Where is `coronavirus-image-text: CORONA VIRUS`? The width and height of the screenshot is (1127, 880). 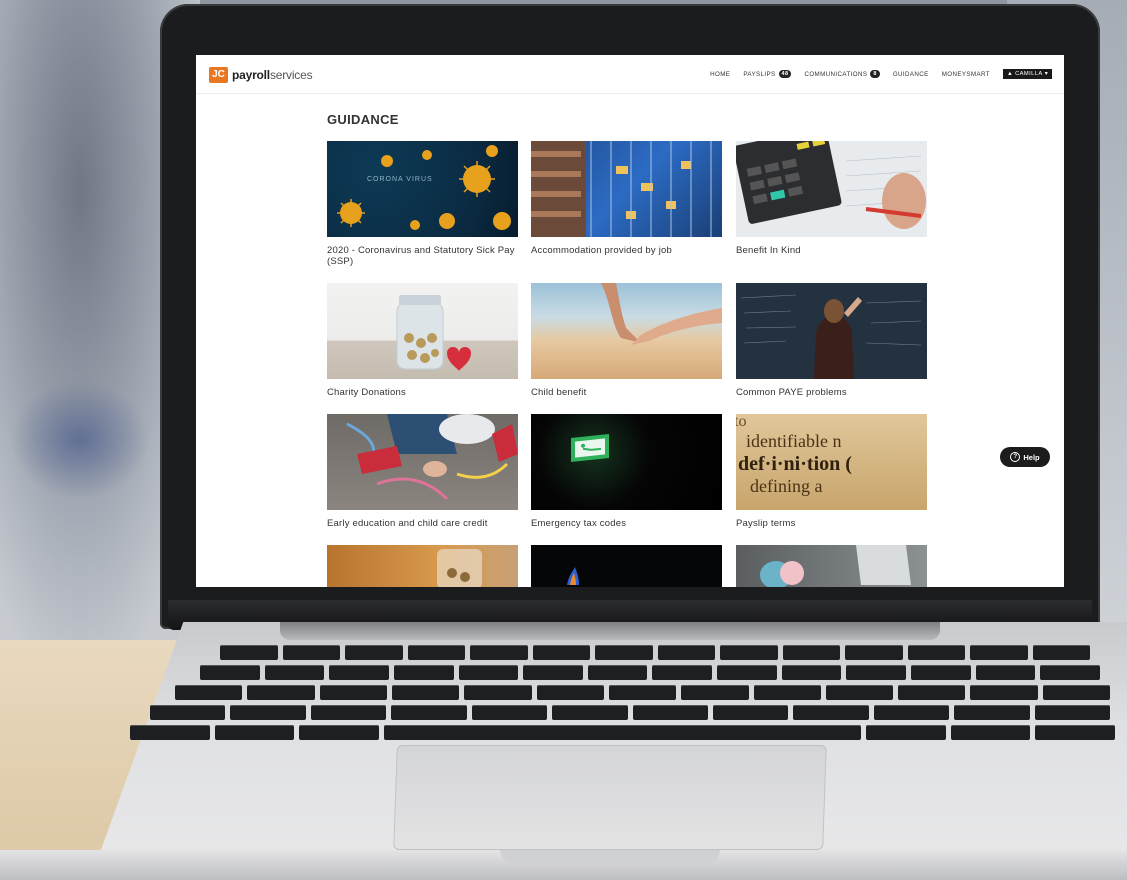
coronavirus-image-text: CORONA VIRUS is located at coordinates (400, 179).